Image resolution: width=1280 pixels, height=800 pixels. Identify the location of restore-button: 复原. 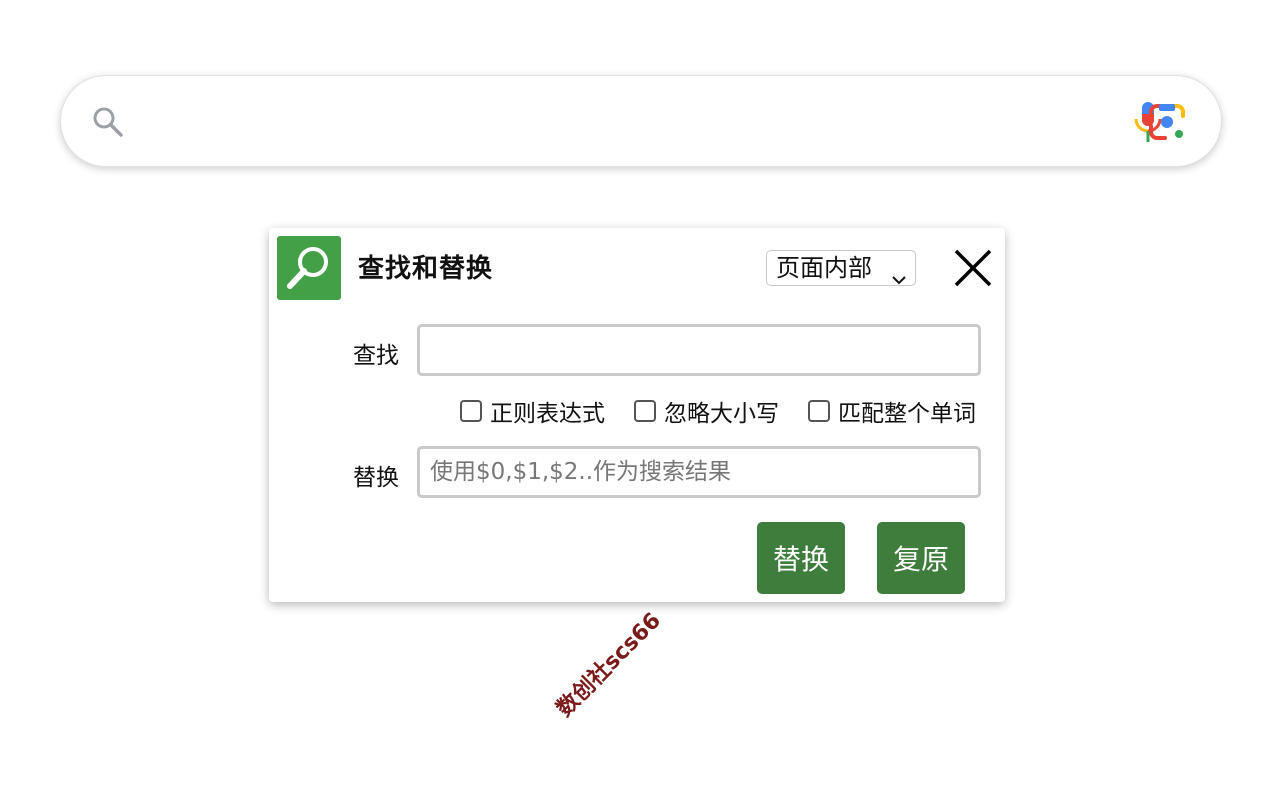
(921, 558).